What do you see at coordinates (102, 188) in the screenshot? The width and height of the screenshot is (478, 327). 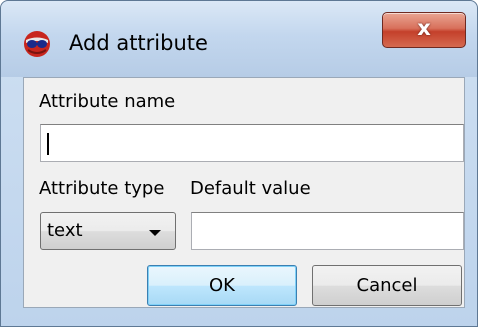 I see `attribute-type-label: Attribute type` at bounding box center [102, 188].